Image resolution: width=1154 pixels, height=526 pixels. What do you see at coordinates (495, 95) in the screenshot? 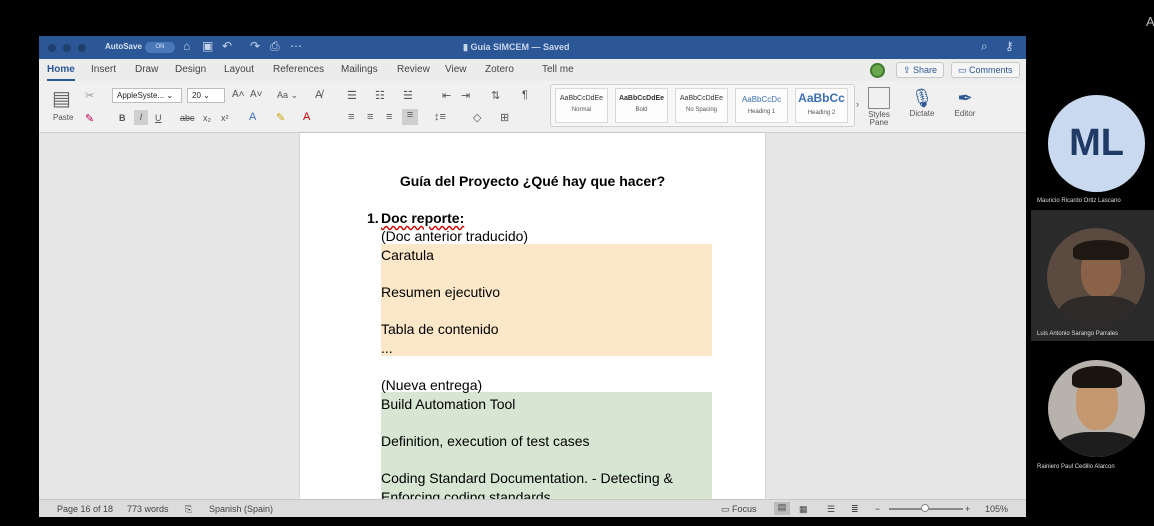
I see `sort-icon: ⇅` at bounding box center [495, 95].